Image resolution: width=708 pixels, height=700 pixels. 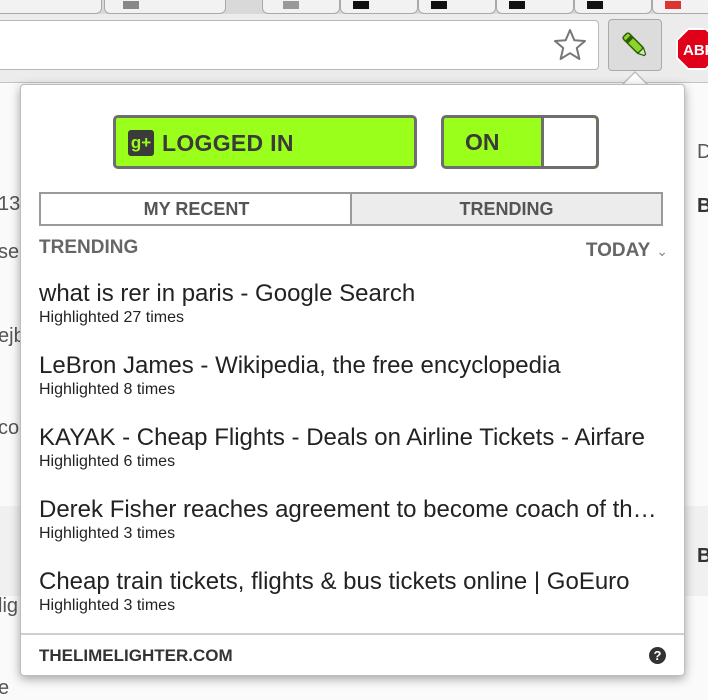 What do you see at coordinates (107, 389) in the screenshot?
I see `item-highlight-count: Highlighted 8 times` at bounding box center [107, 389].